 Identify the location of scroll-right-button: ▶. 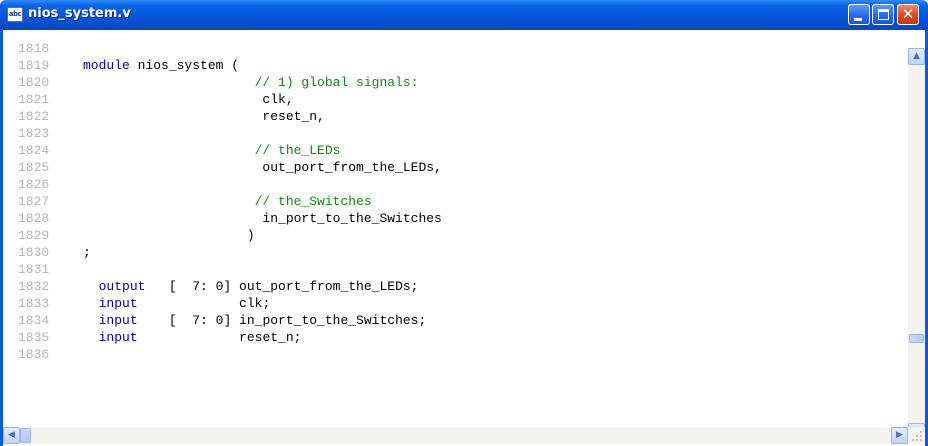
(899, 435).